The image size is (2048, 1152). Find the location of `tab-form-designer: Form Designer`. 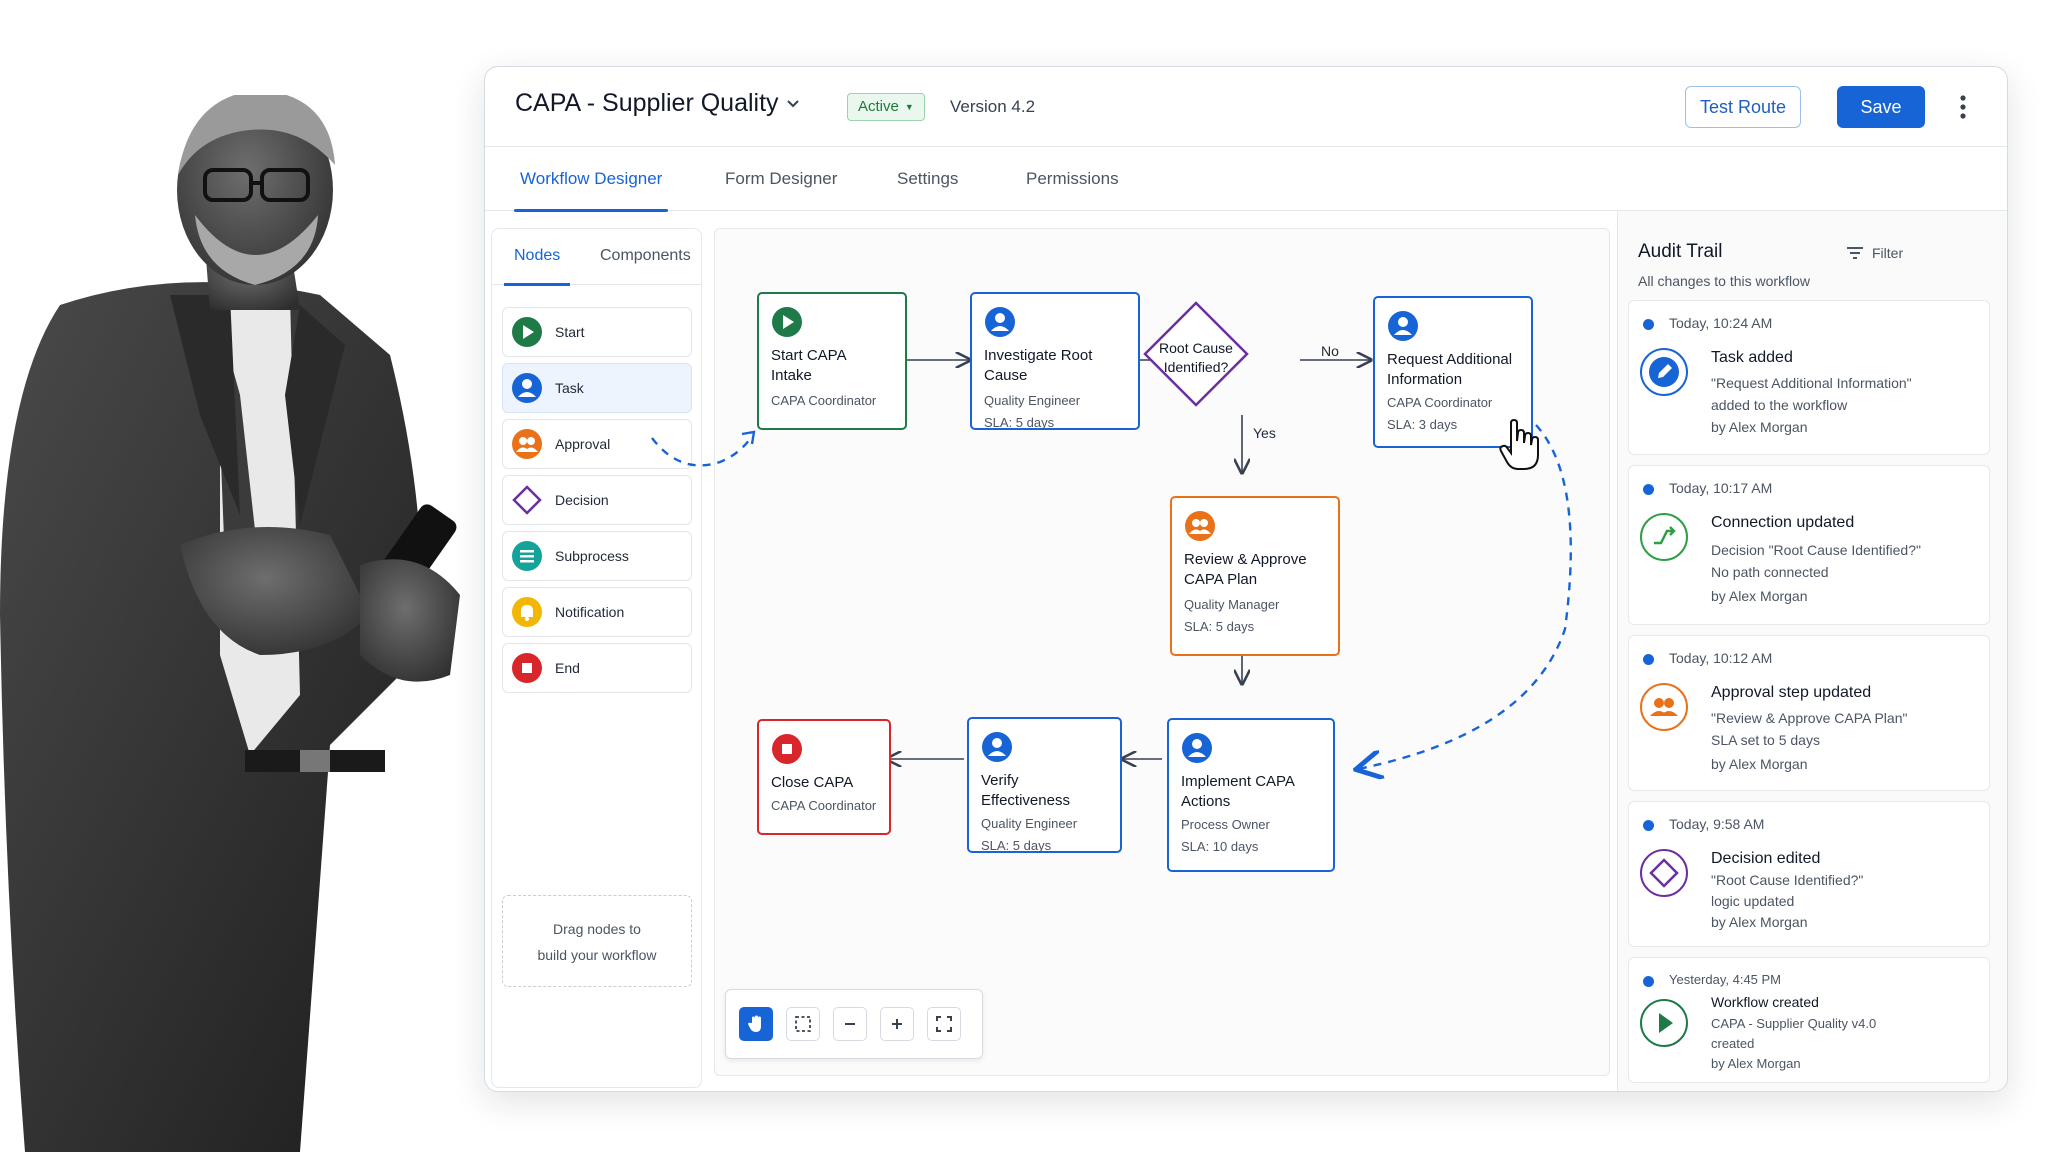

tab-form-designer: Form Designer is located at coordinates (781, 179).